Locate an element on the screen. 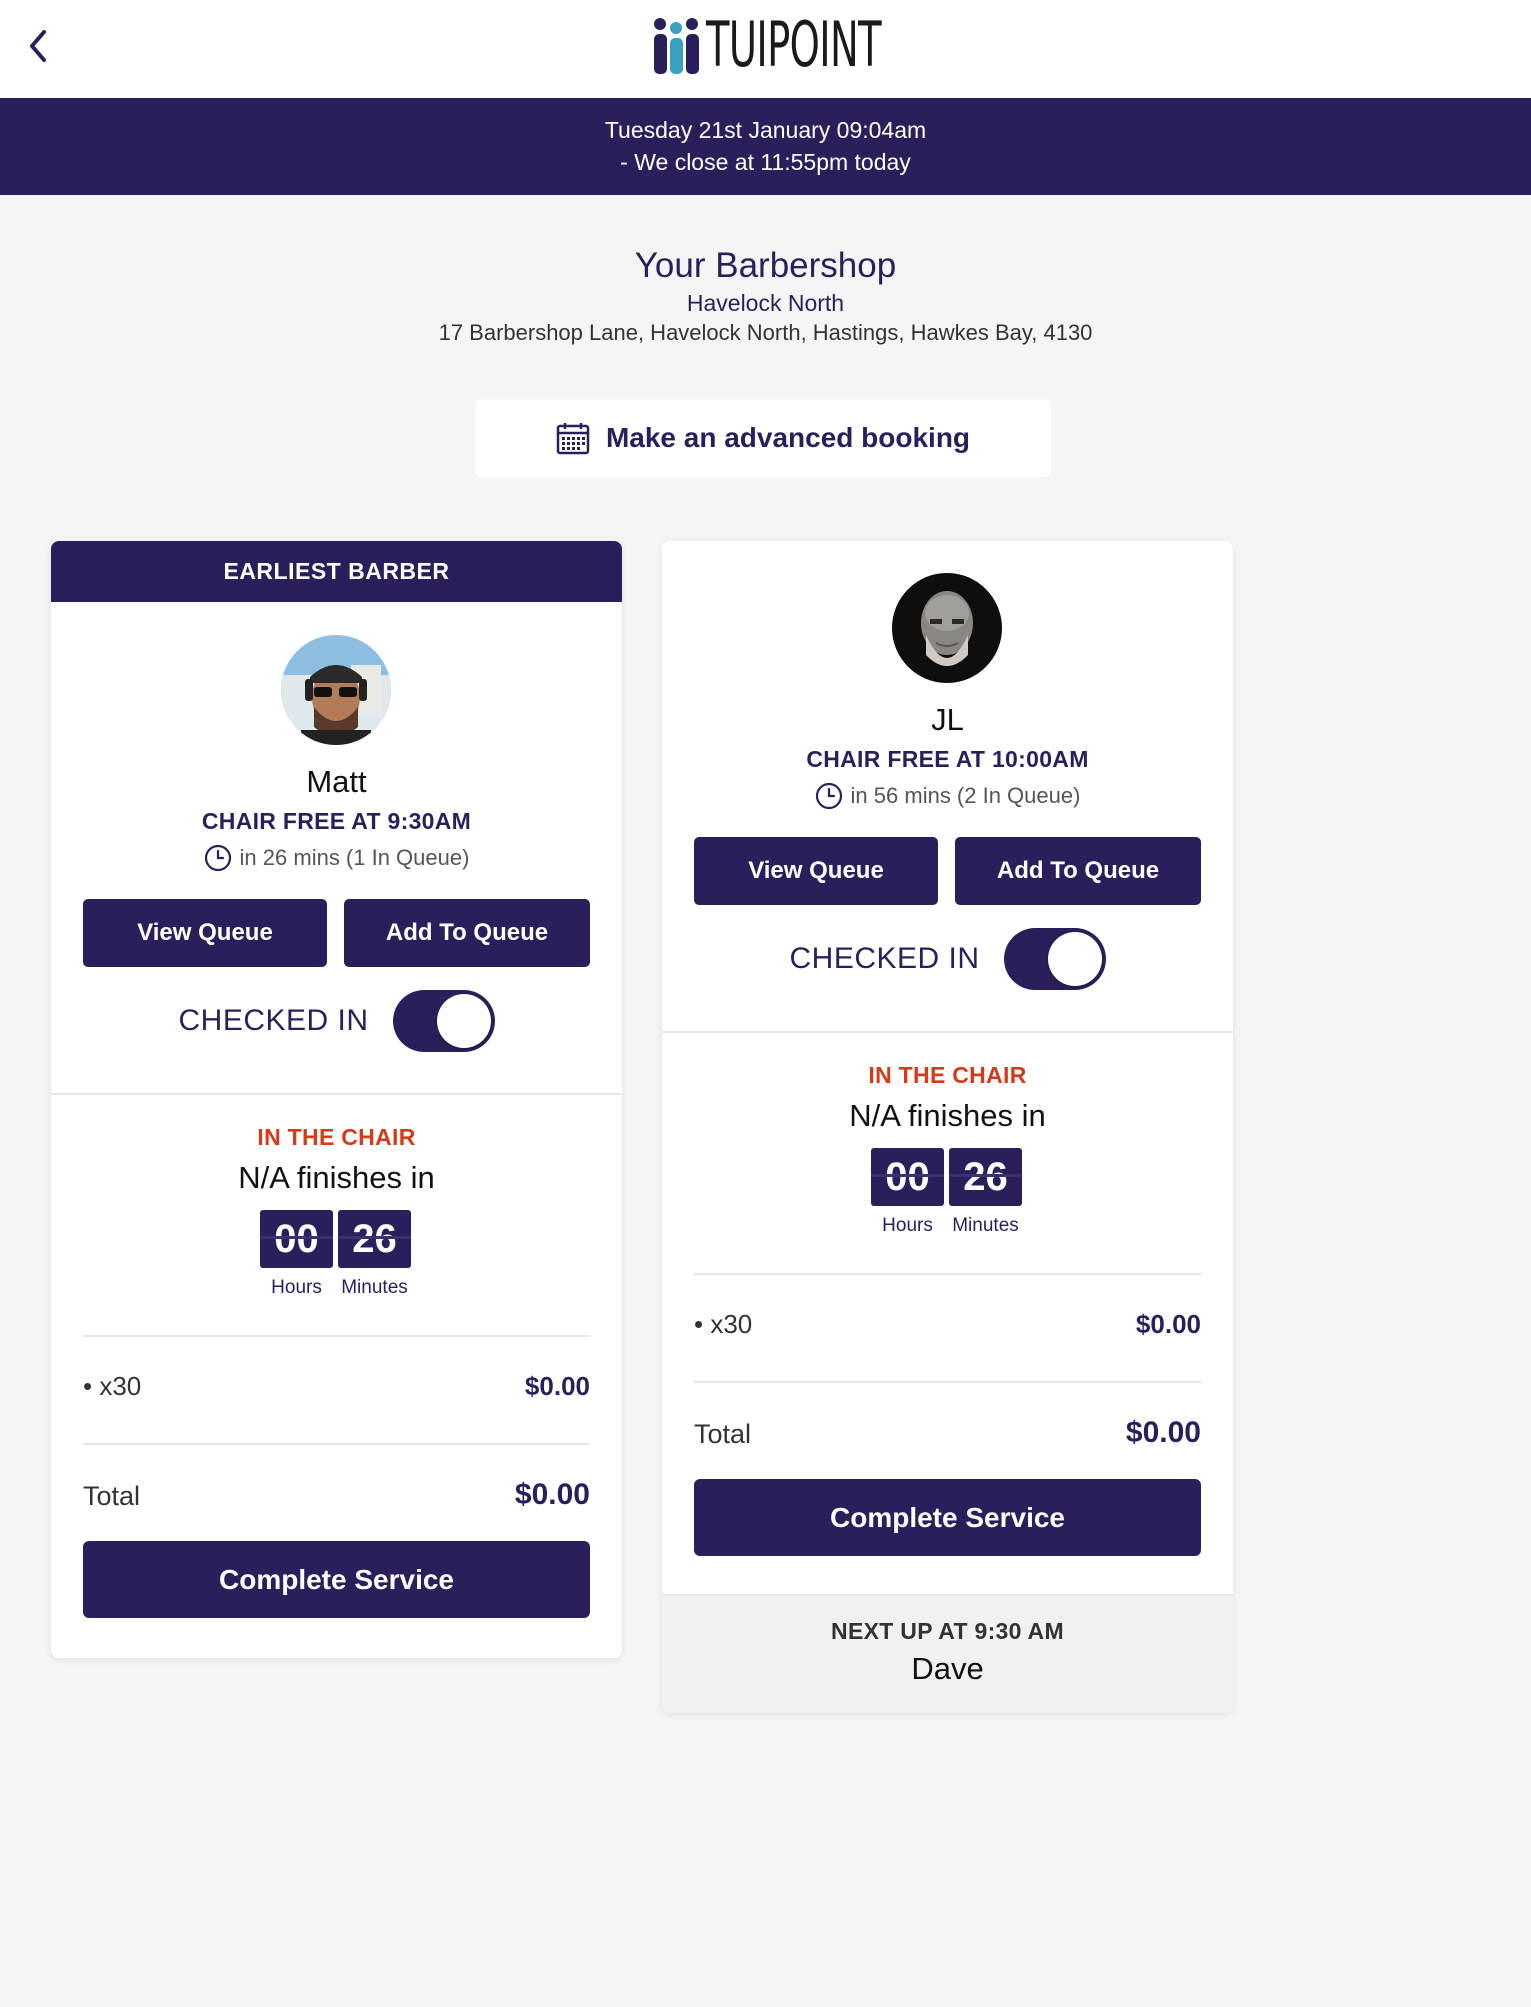 This screenshot has height=2007, width=1531. brand-logo: TUIPOINT is located at coordinates (820, 45).